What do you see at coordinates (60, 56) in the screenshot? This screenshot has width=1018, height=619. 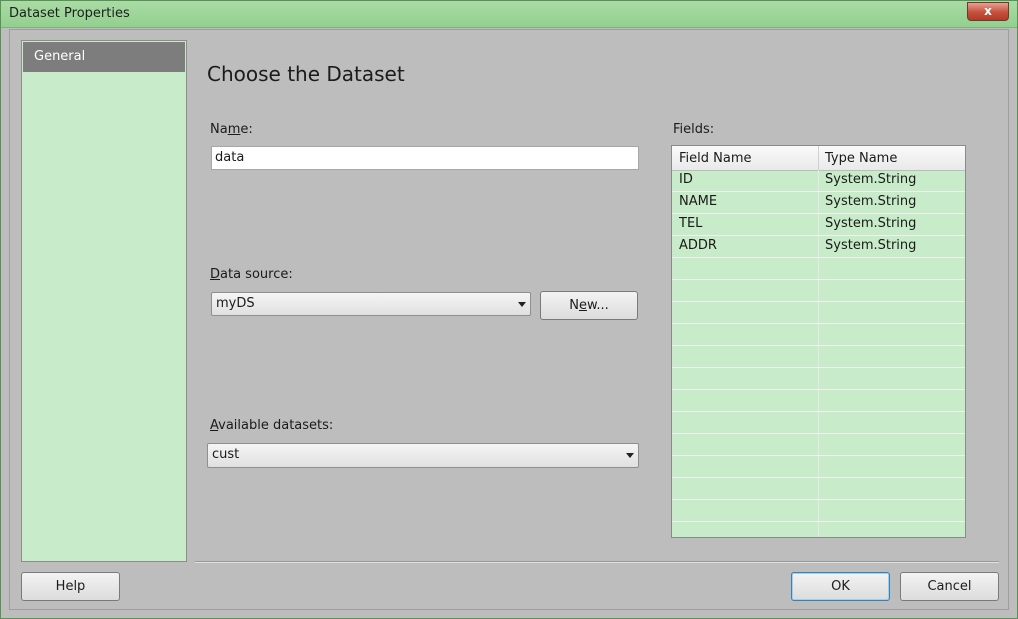 I see `sidebar-item-label: General` at bounding box center [60, 56].